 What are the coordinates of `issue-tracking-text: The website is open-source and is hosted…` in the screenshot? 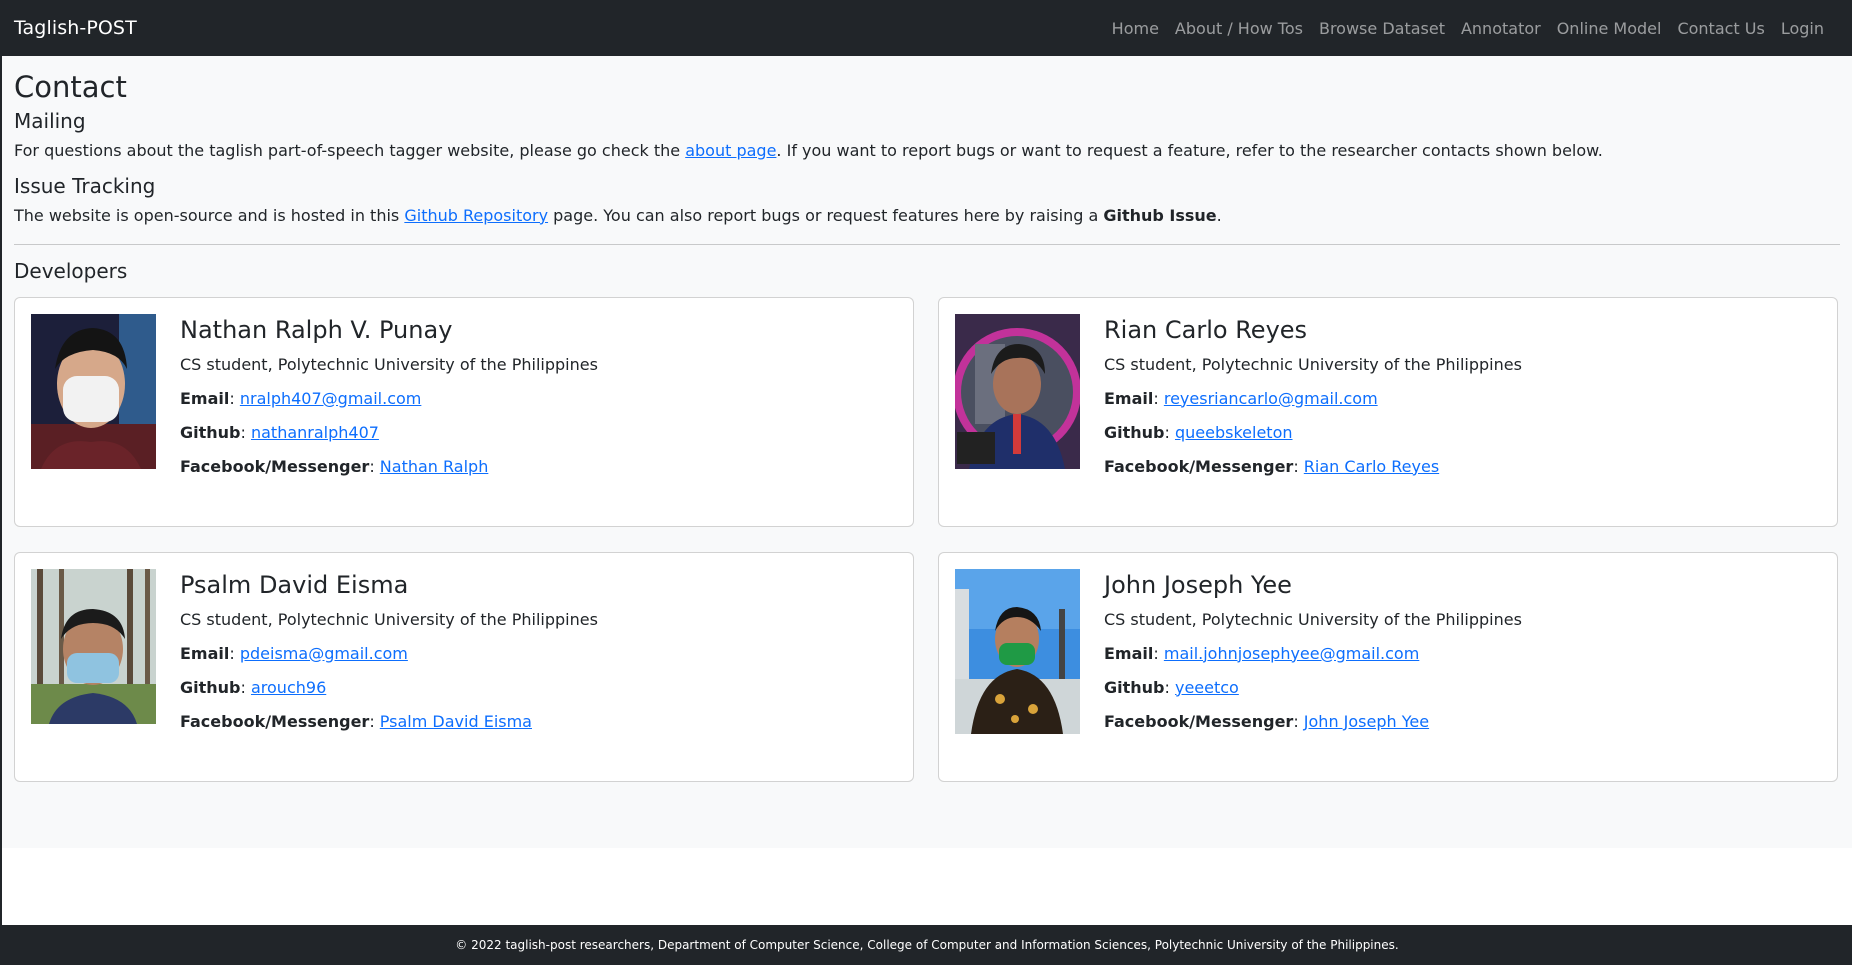 It's located at (927, 216).